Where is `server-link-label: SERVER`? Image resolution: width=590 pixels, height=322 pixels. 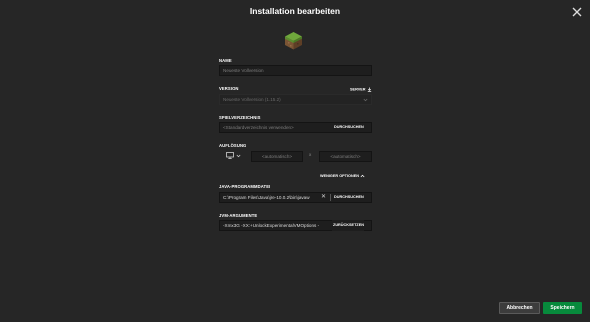 server-link-label: SERVER is located at coordinates (358, 89).